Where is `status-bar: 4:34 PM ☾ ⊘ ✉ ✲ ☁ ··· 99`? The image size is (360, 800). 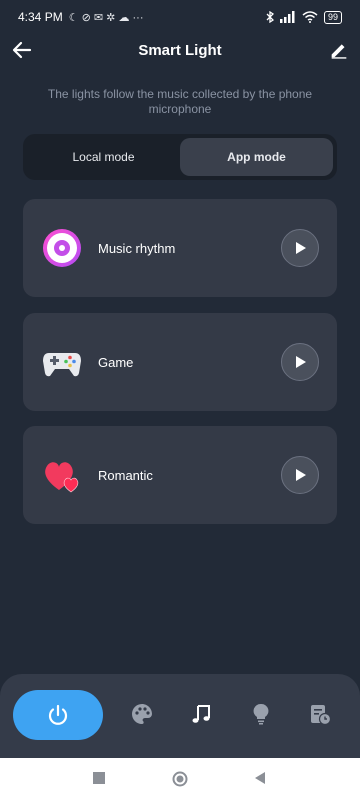 status-bar: 4:34 PM ☾ ⊘ ✉ ✲ ☁ ··· 99 is located at coordinates (180, 17).